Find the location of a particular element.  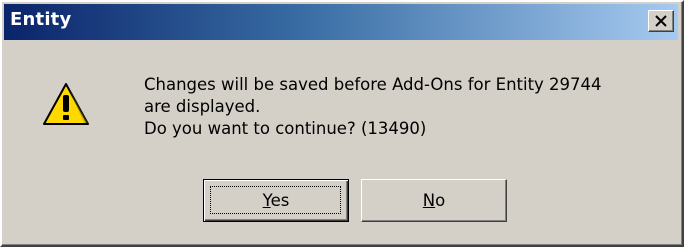

no-button-label: No is located at coordinates (434, 200).